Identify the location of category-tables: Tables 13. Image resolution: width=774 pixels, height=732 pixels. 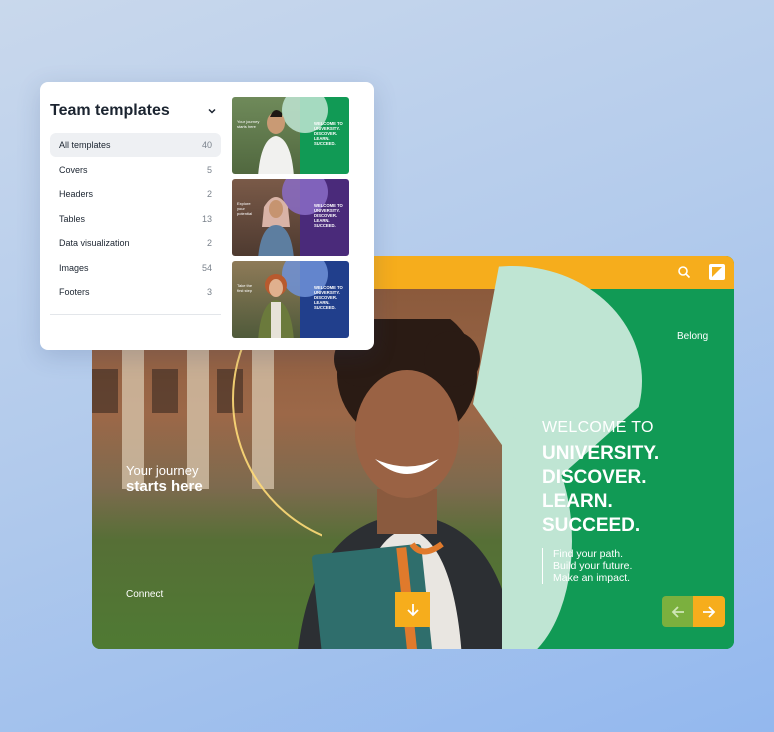
(135, 219).